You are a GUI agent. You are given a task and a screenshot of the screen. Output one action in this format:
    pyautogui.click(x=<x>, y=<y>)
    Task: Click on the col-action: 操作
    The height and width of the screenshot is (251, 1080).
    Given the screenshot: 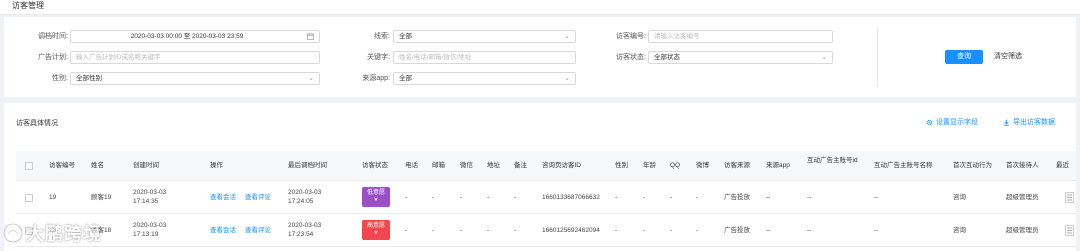 What is the action you would take?
    pyautogui.click(x=216, y=165)
    